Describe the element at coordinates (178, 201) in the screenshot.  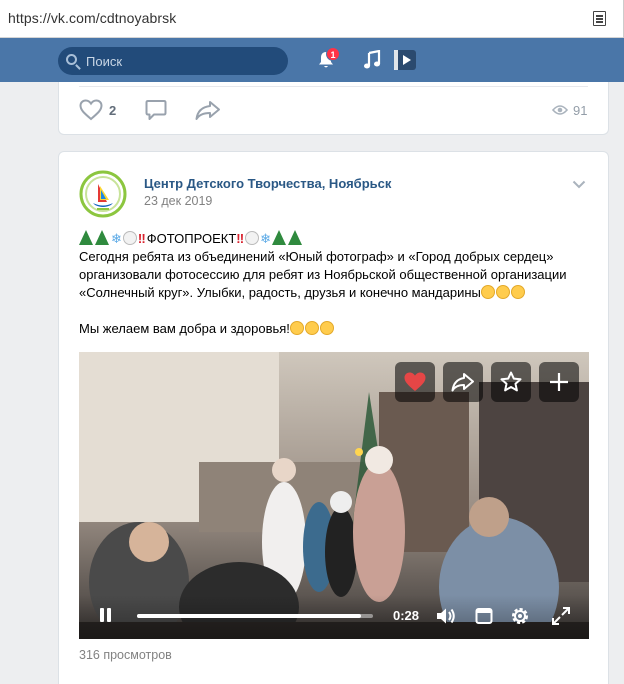
I see `post-date: 23 дек 2019` at that location.